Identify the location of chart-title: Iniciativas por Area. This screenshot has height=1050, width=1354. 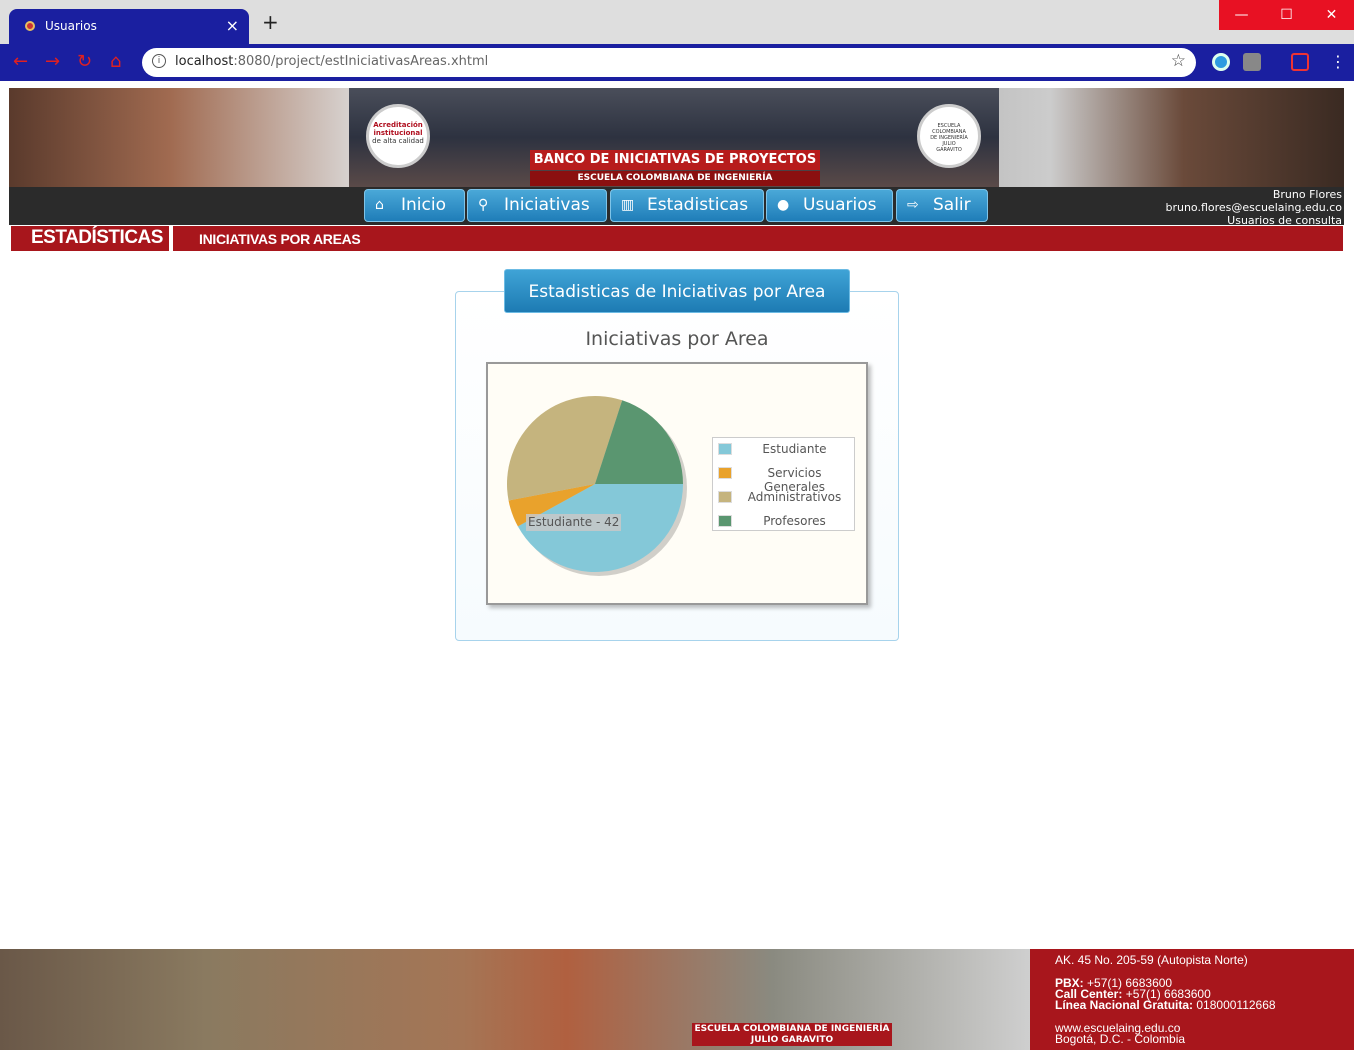
(677, 339).